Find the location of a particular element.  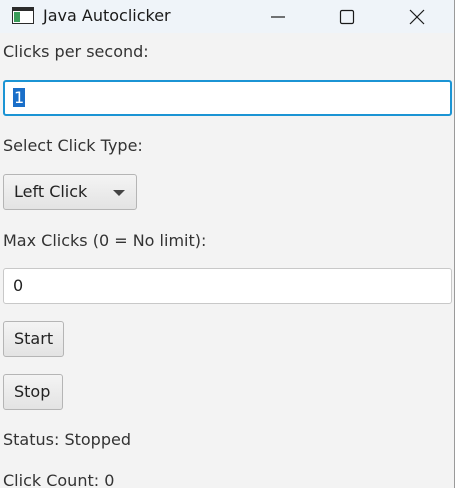

click-type-select: Left Click is located at coordinates (70, 192).